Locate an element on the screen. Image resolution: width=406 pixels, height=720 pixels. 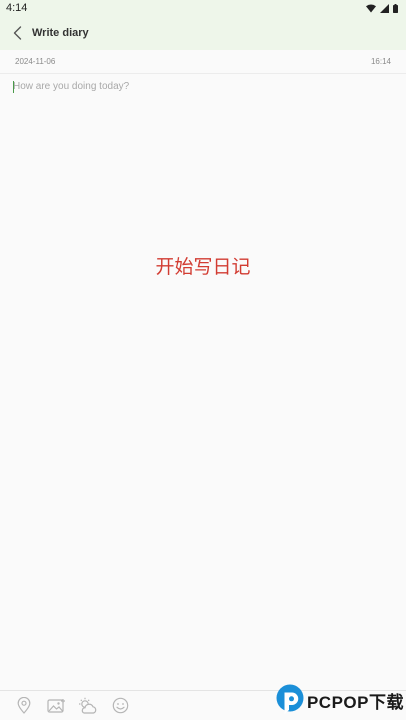
page-title: Write diary is located at coordinates (60, 33).